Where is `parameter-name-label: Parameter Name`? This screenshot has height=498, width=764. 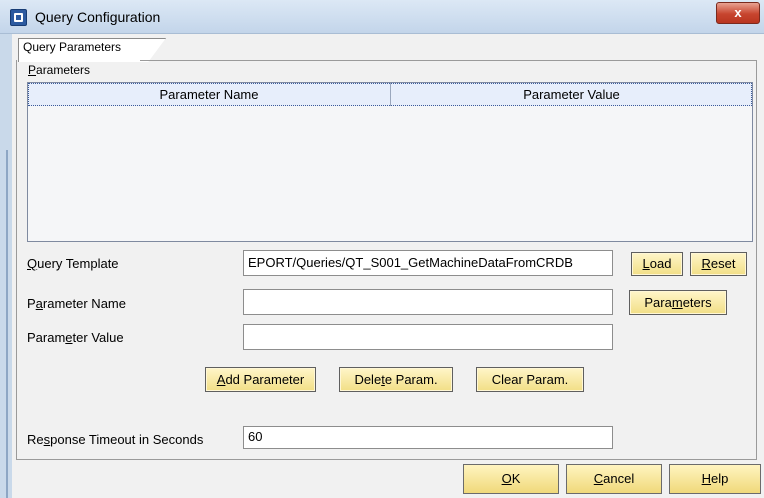 parameter-name-label: Parameter Name is located at coordinates (76, 303).